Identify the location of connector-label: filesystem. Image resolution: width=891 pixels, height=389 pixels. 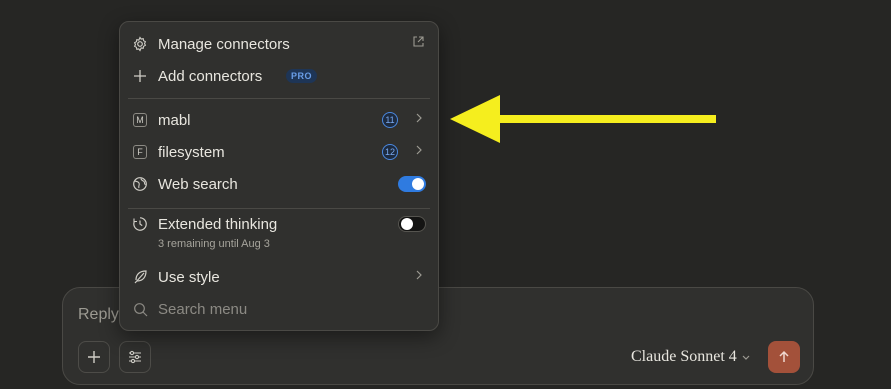
(191, 152).